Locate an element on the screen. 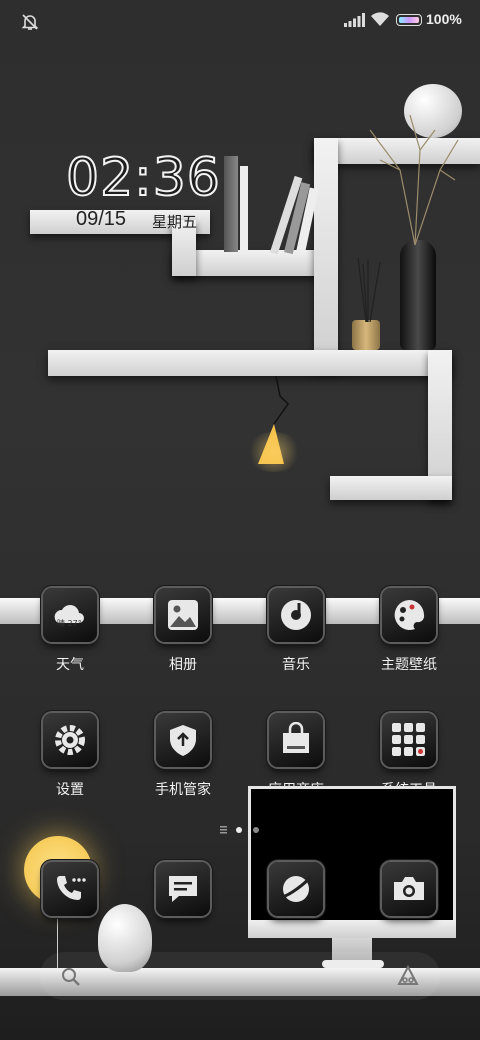 The width and height of the screenshot is (480, 1040). assistant-icon is located at coordinates (408, 976).